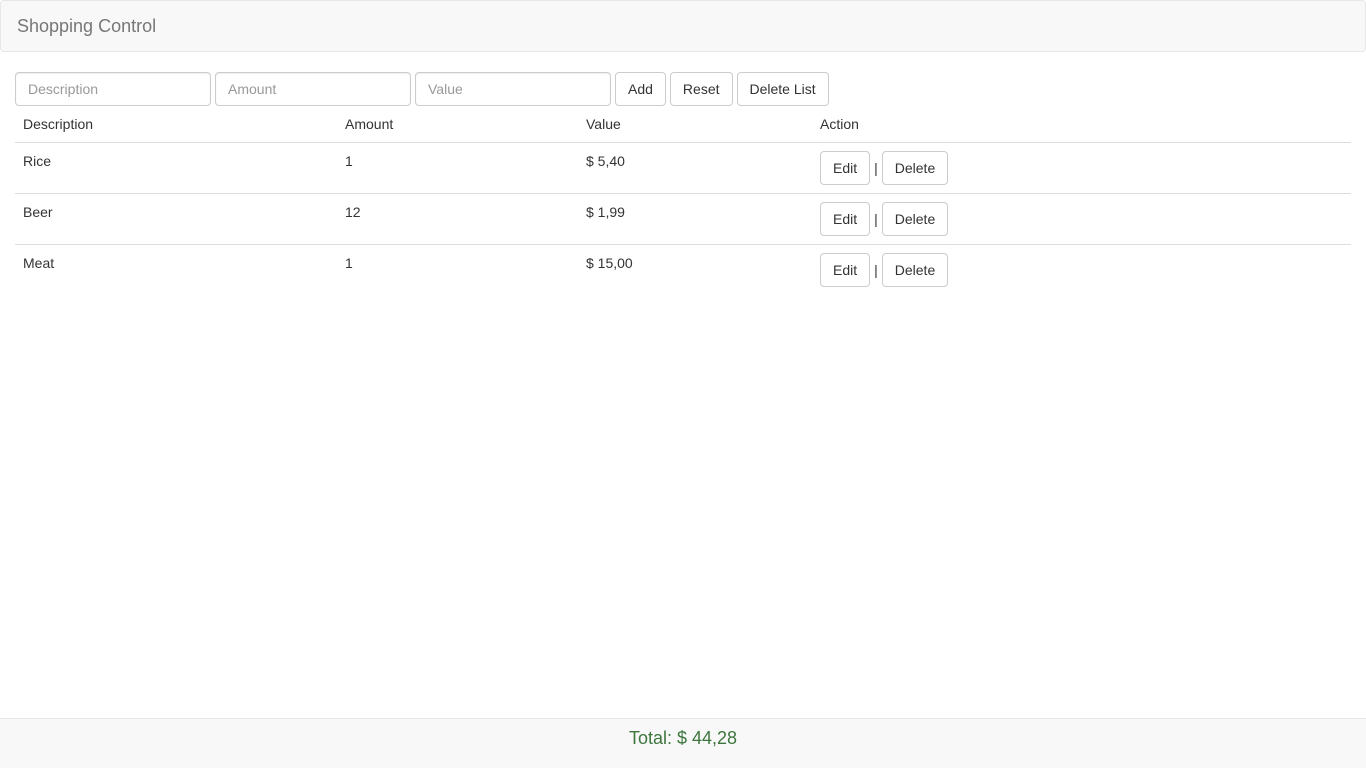 The image size is (1366, 768). I want to click on total-amount: Total: $ 44,28, so click(683, 738).